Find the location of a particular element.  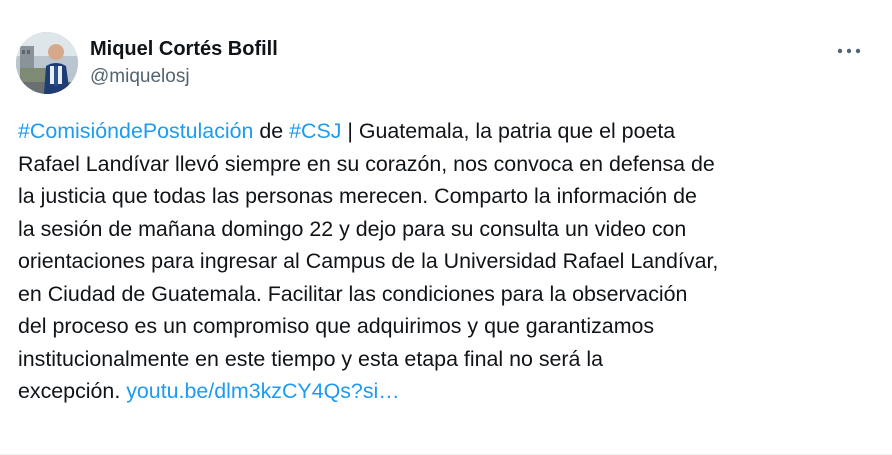

tweet-header: Miquel Cortés Bofill @miquelosj is located at coordinates (446, 63).